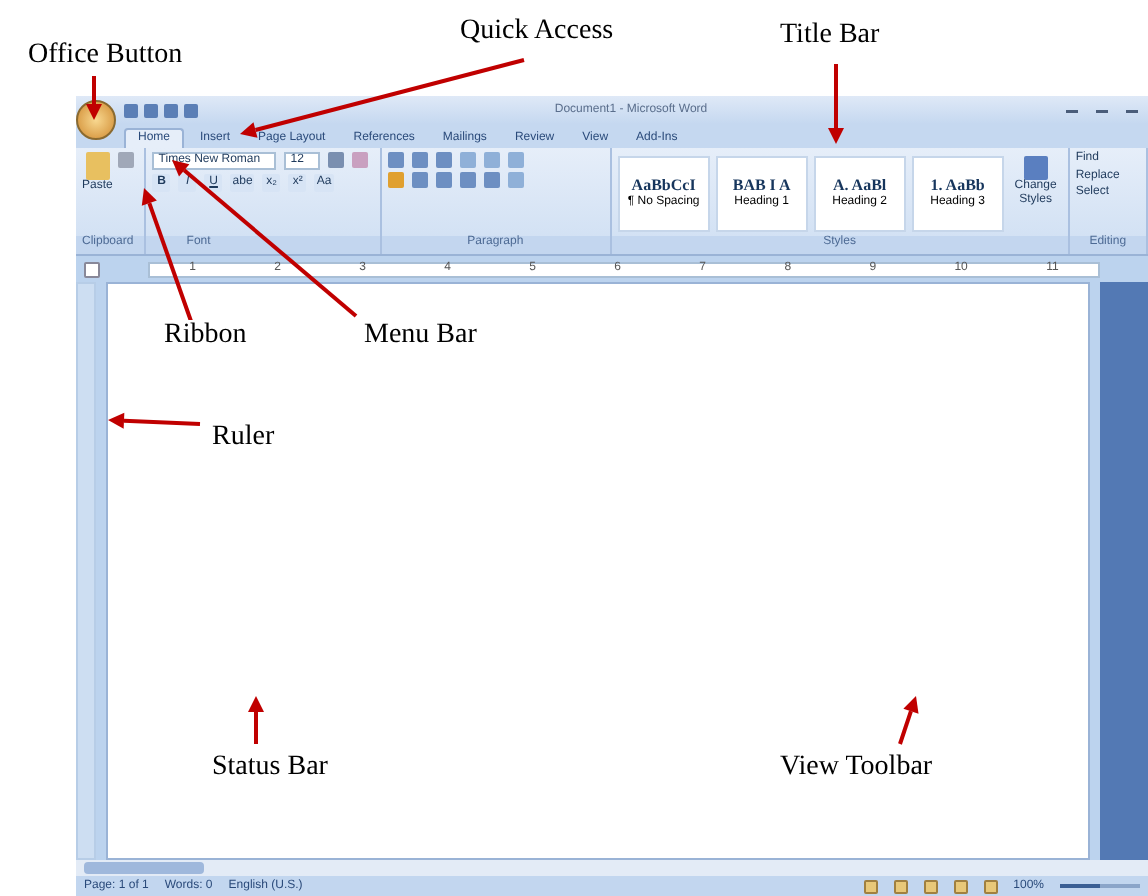  I want to click on style-preview: A. AaBl, so click(859, 186).